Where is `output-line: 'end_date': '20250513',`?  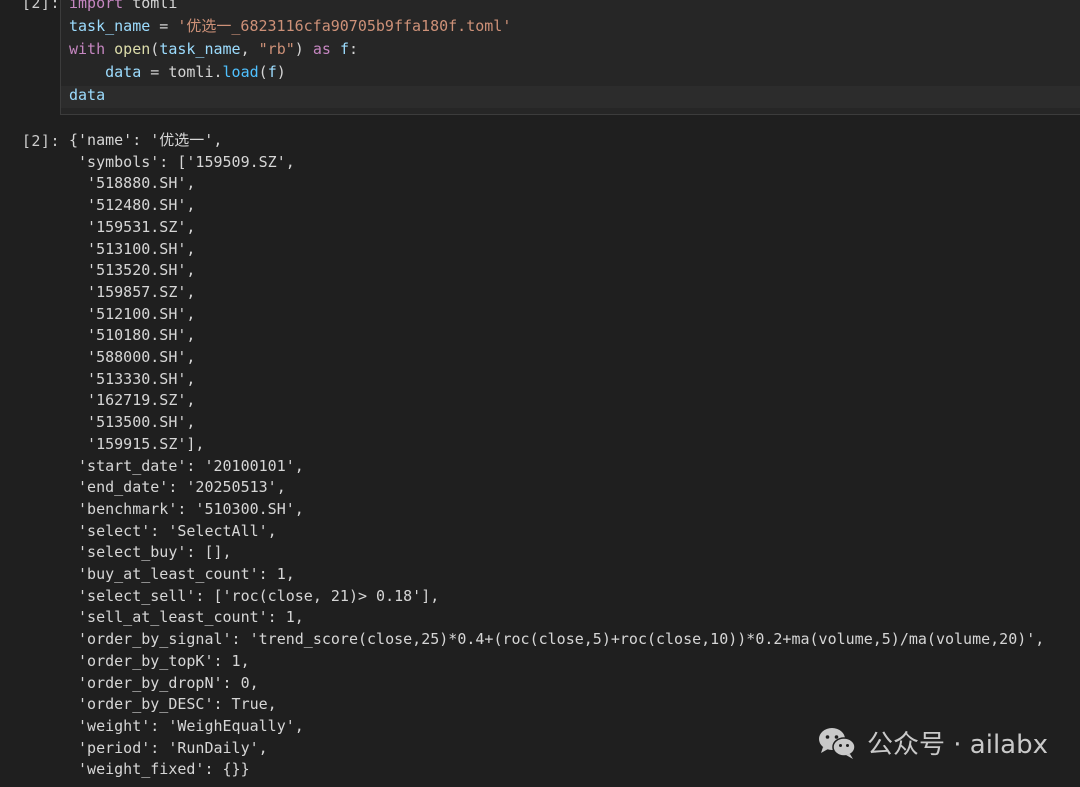 output-line: 'end_date': '20250513', is located at coordinates (177, 487).